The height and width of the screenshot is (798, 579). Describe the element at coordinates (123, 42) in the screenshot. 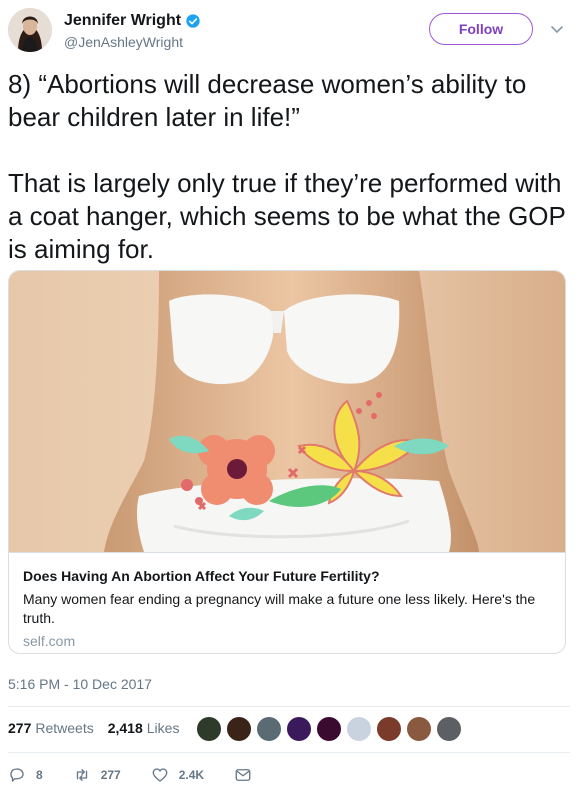

I see `author-handle: @JenAshleyWright` at that location.